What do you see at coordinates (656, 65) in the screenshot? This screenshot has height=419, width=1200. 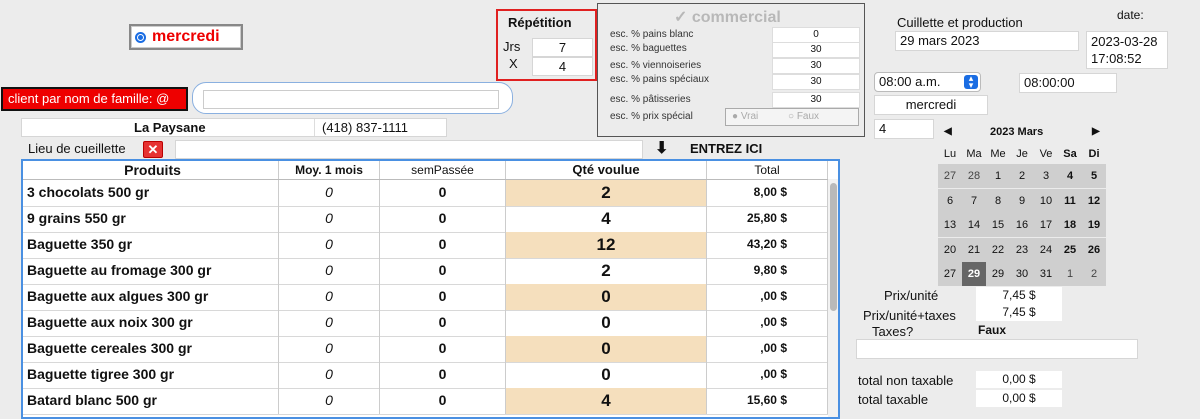 I see `esc-label: esc. % viennoiseries` at bounding box center [656, 65].